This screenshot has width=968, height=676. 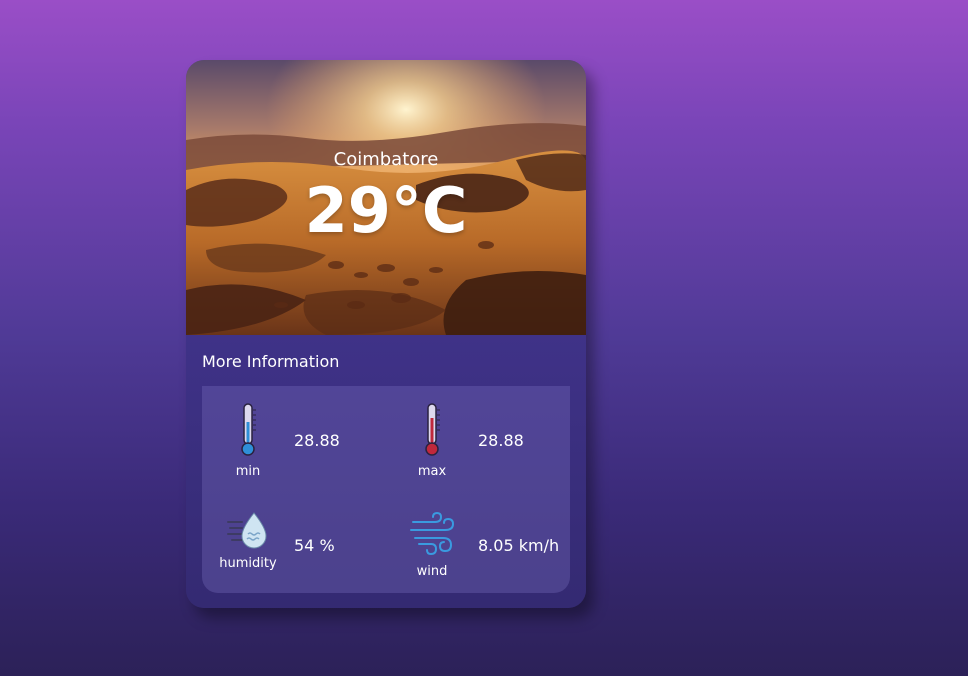 I want to click on humidity-drop-icon, so click(x=248, y=530).